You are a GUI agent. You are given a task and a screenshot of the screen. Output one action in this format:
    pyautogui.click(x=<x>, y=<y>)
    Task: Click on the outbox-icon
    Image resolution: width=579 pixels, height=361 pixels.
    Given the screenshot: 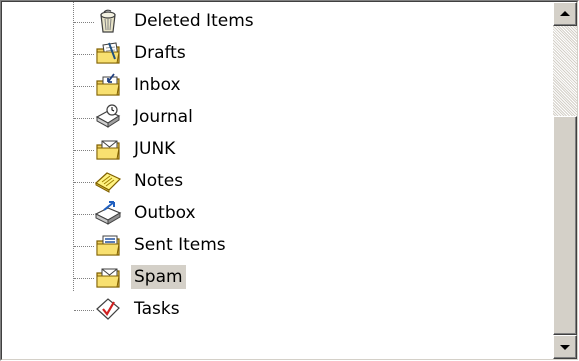 What is the action you would take?
    pyautogui.click(x=108, y=213)
    